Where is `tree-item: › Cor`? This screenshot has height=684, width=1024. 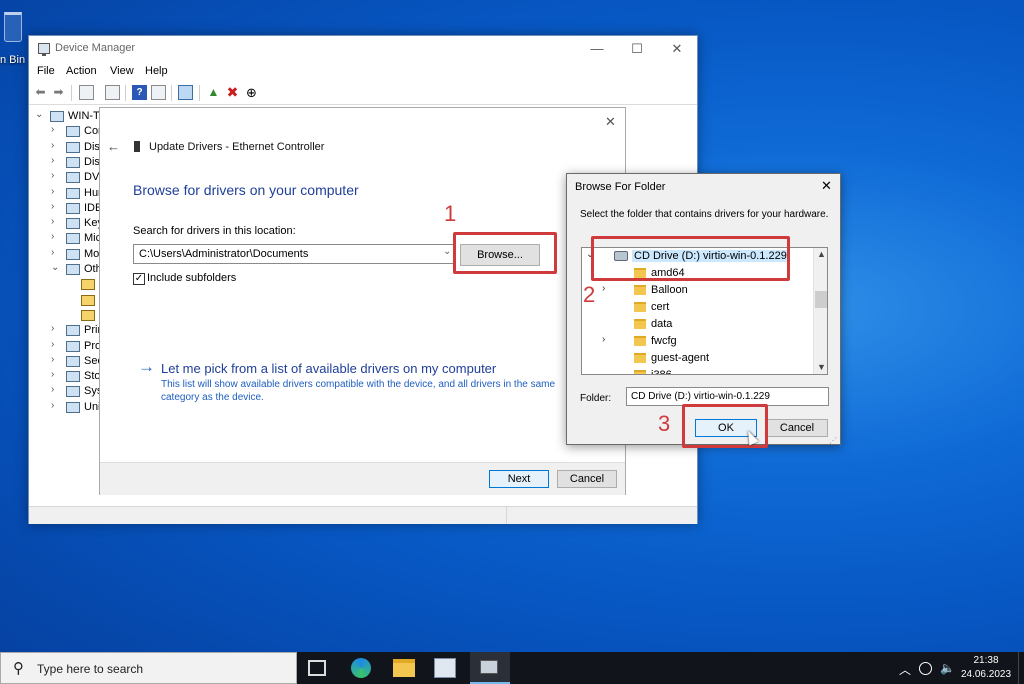
tree-item: › Cor is located at coordinates (65, 131).